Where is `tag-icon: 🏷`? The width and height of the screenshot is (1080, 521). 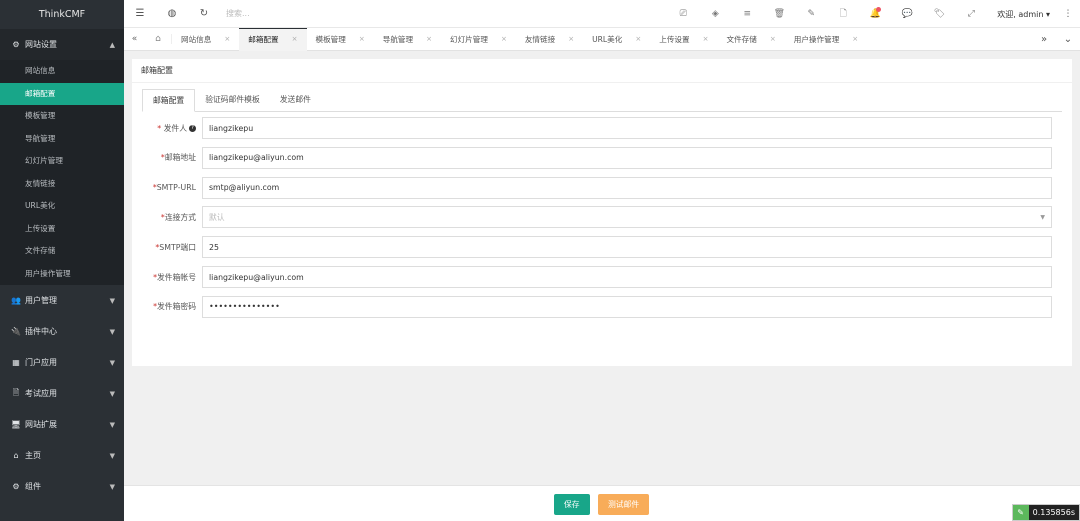 tag-icon: 🏷 is located at coordinates (939, 14).